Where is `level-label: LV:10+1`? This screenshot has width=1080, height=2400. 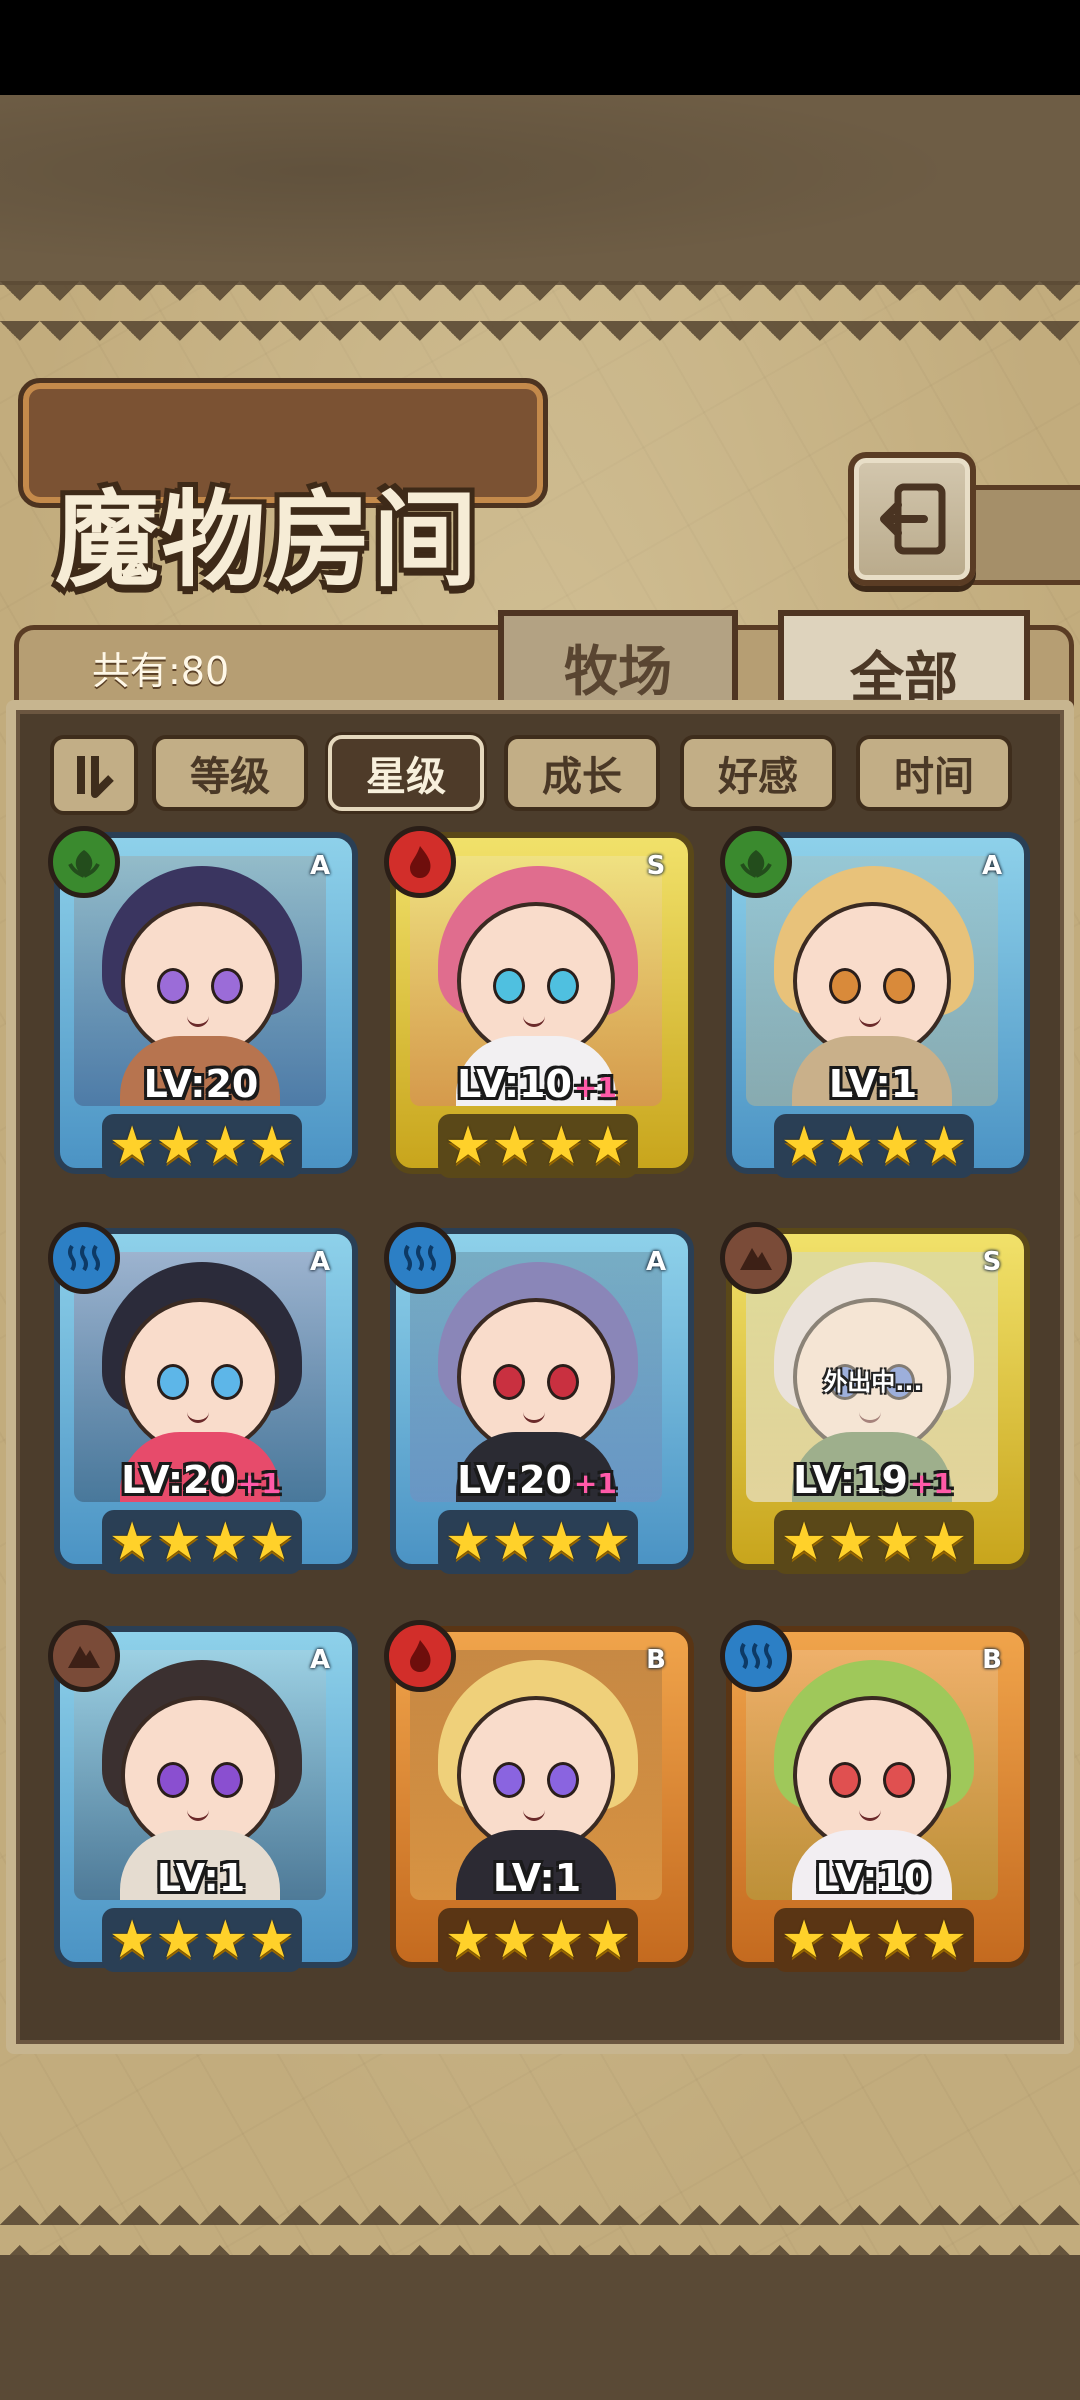
level-label: LV:10+1 is located at coordinates (537, 1084).